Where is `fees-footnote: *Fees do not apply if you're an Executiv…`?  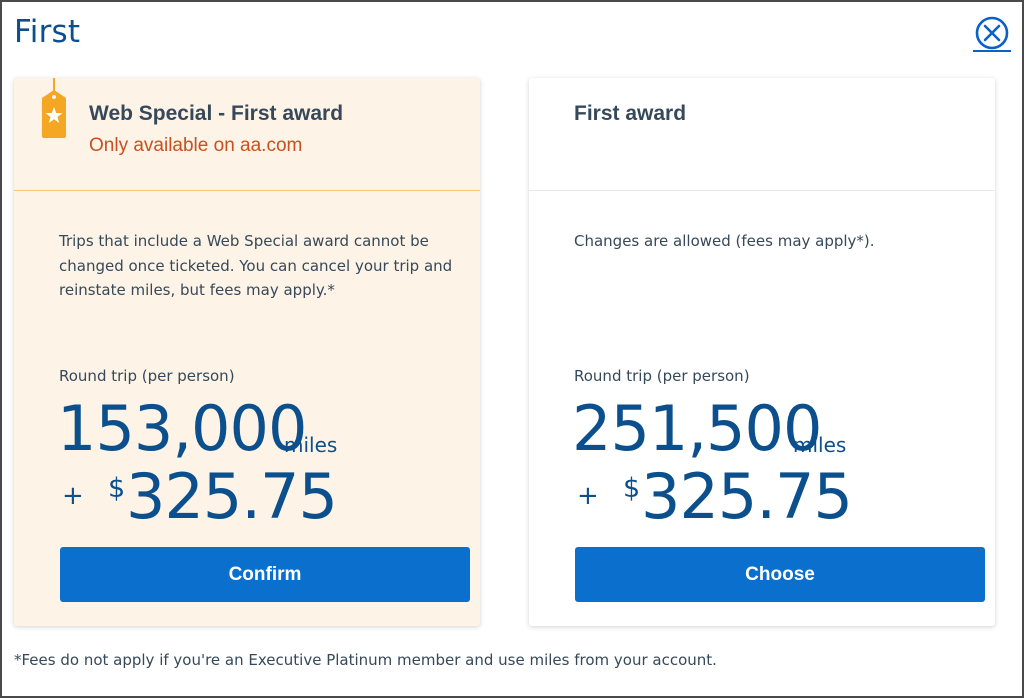 fees-footnote: *Fees do not apply if you're an Executiv… is located at coordinates (365, 660).